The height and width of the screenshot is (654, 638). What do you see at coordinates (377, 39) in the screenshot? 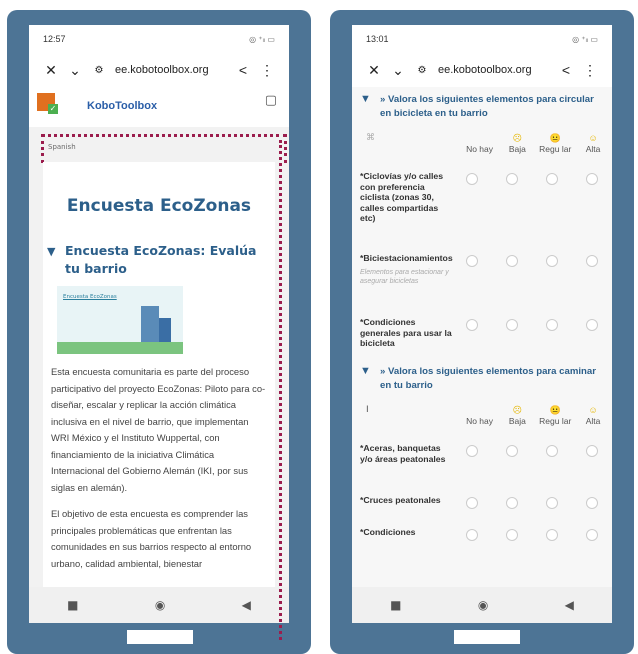
I see `status-time: 13:01` at bounding box center [377, 39].